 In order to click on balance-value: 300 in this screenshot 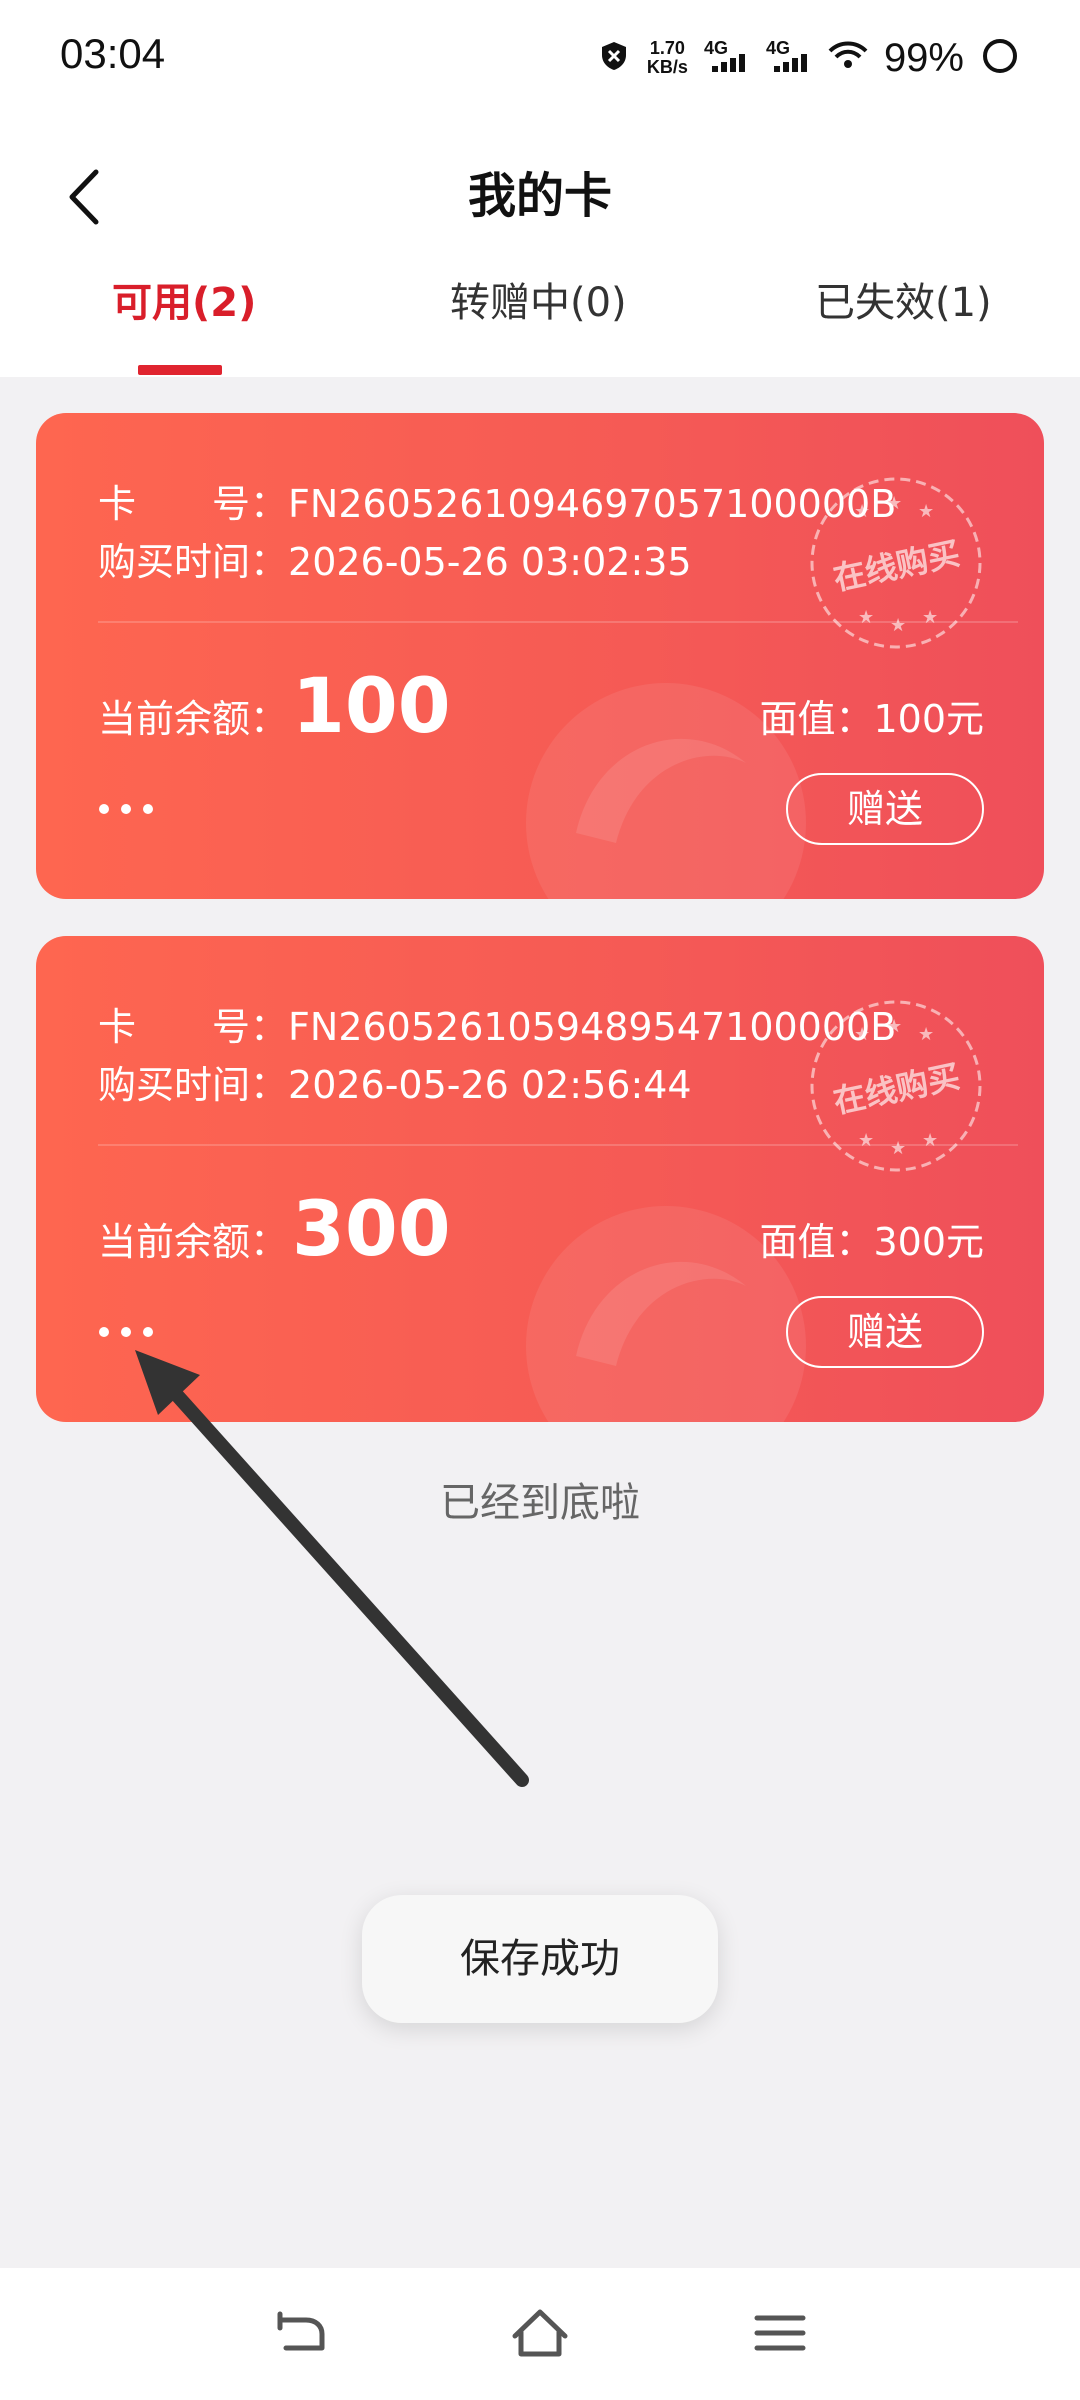, I will do `click(371, 1228)`.